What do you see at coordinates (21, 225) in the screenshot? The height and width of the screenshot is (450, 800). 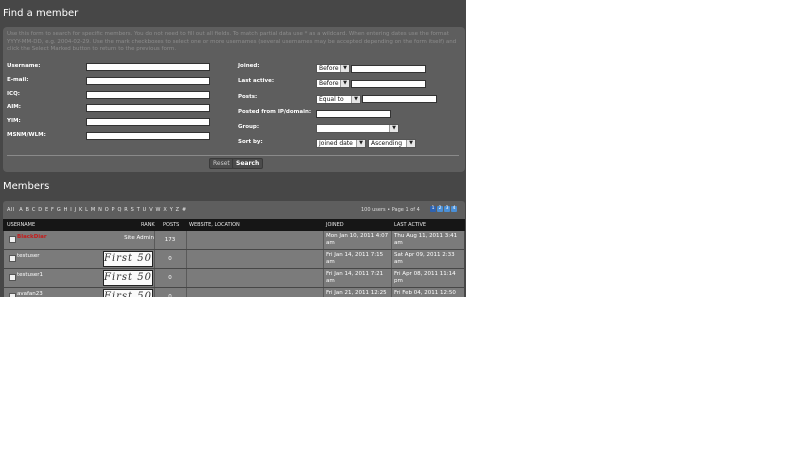 I see `col-username: USERNAME` at bounding box center [21, 225].